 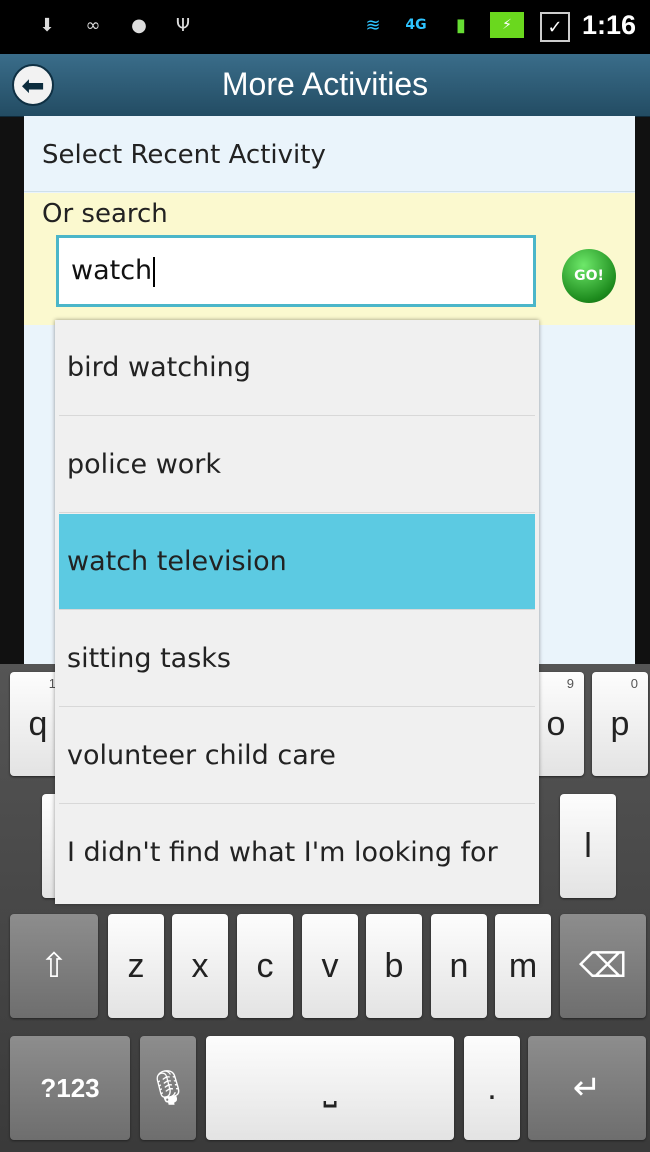 I want to click on 4g-lte-icon: 4G, so click(x=416, y=25).